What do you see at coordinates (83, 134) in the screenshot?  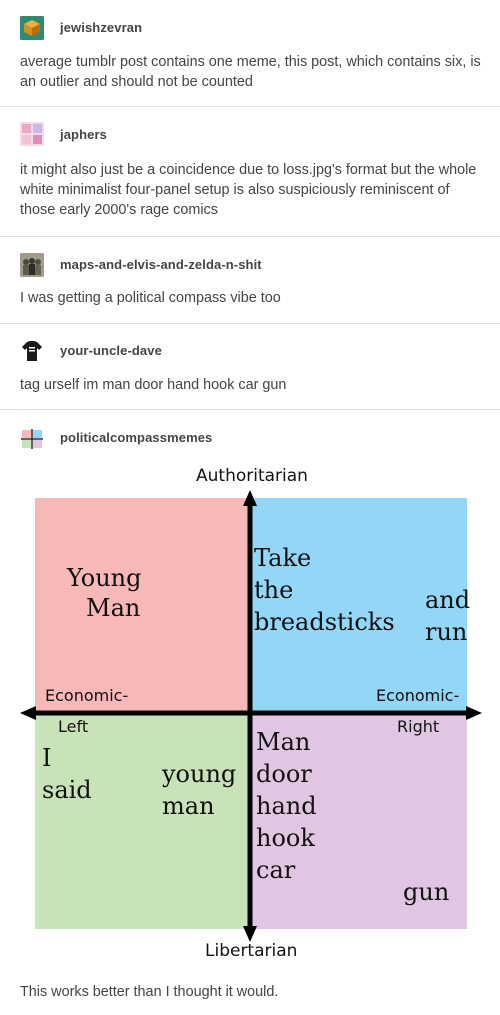 I see `username: japhers` at bounding box center [83, 134].